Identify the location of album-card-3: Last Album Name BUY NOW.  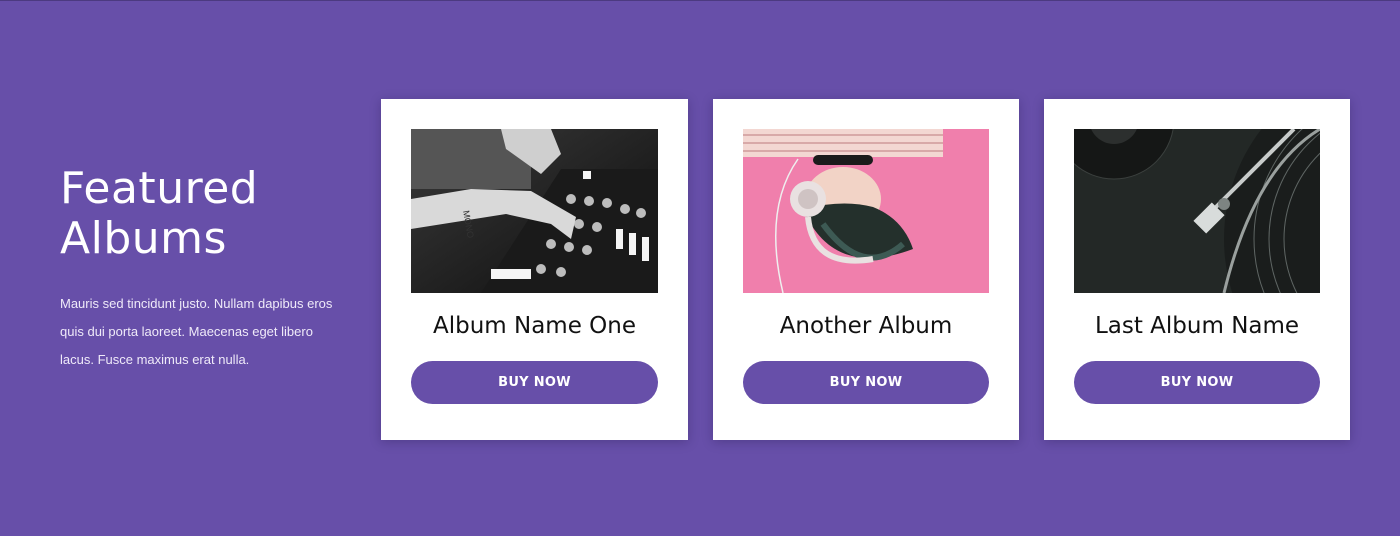
(1197, 269).